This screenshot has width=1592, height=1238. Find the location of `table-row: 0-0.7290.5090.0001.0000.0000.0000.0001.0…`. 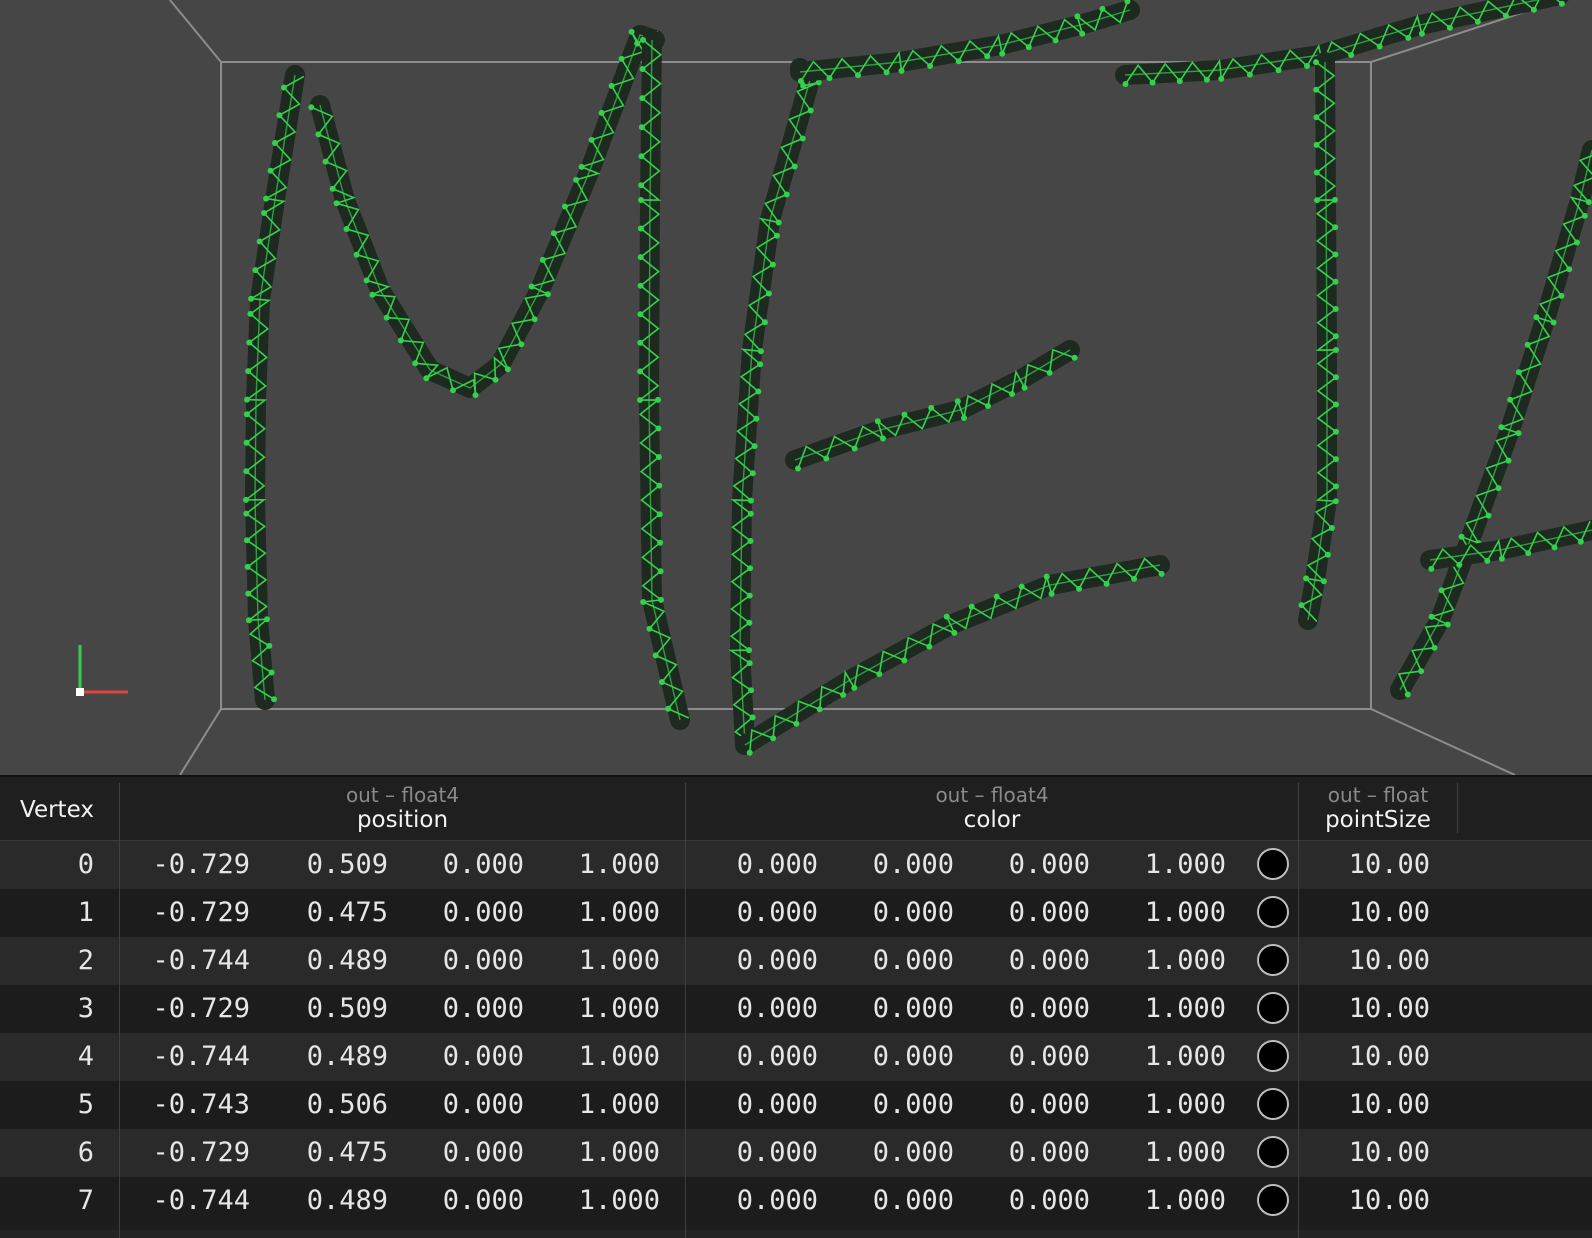

table-row: 0-0.7290.5090.0001.0000.0000.0000.0001.0… is located at coordinates (796, 865).